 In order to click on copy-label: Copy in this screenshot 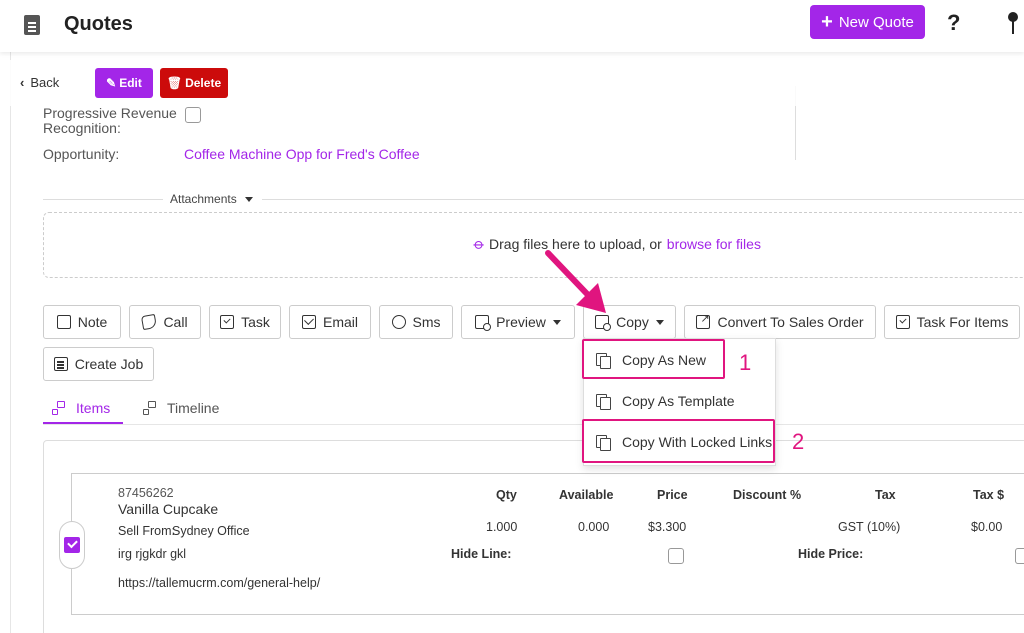, I will do `click(632, 322)`.